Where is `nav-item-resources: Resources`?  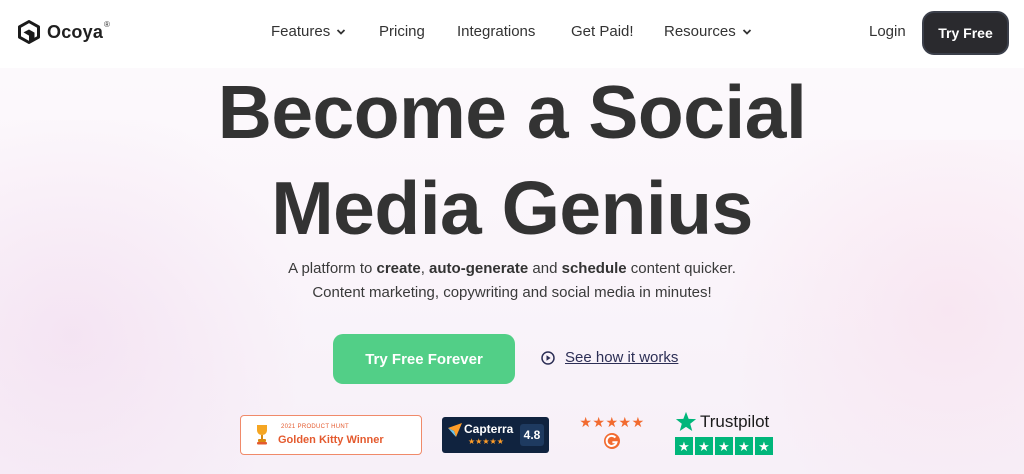 nav-item-resources: Resources is located at coordinates (708, 31).